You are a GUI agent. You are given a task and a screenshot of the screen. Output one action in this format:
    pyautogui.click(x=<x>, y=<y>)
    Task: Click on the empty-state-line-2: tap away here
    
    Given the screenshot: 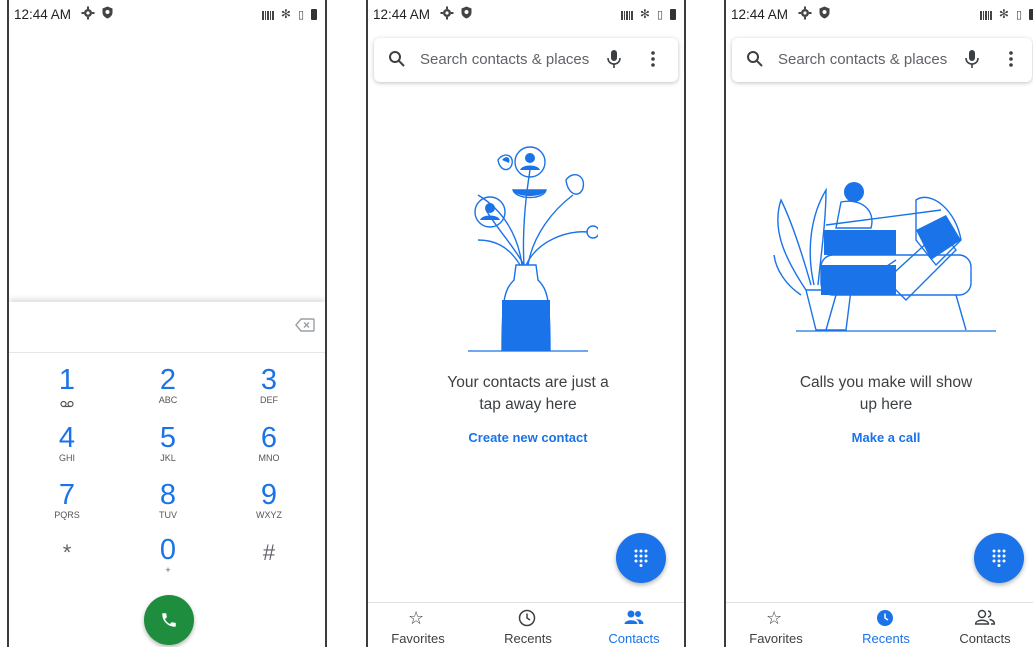 What is the action you would take?
    pyautogui.click(x=528, y=404)
    